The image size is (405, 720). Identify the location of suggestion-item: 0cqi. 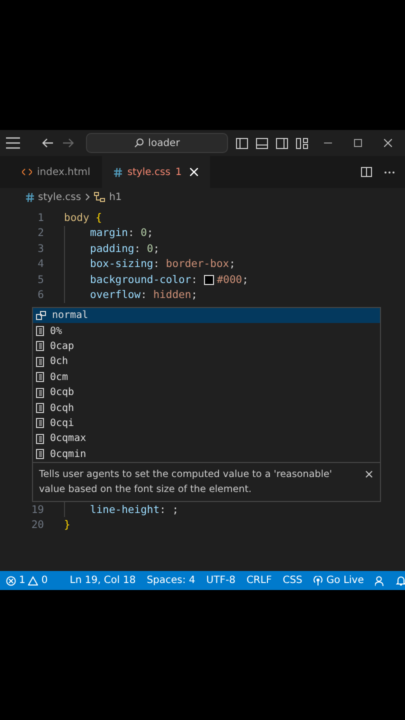
(206, 424).